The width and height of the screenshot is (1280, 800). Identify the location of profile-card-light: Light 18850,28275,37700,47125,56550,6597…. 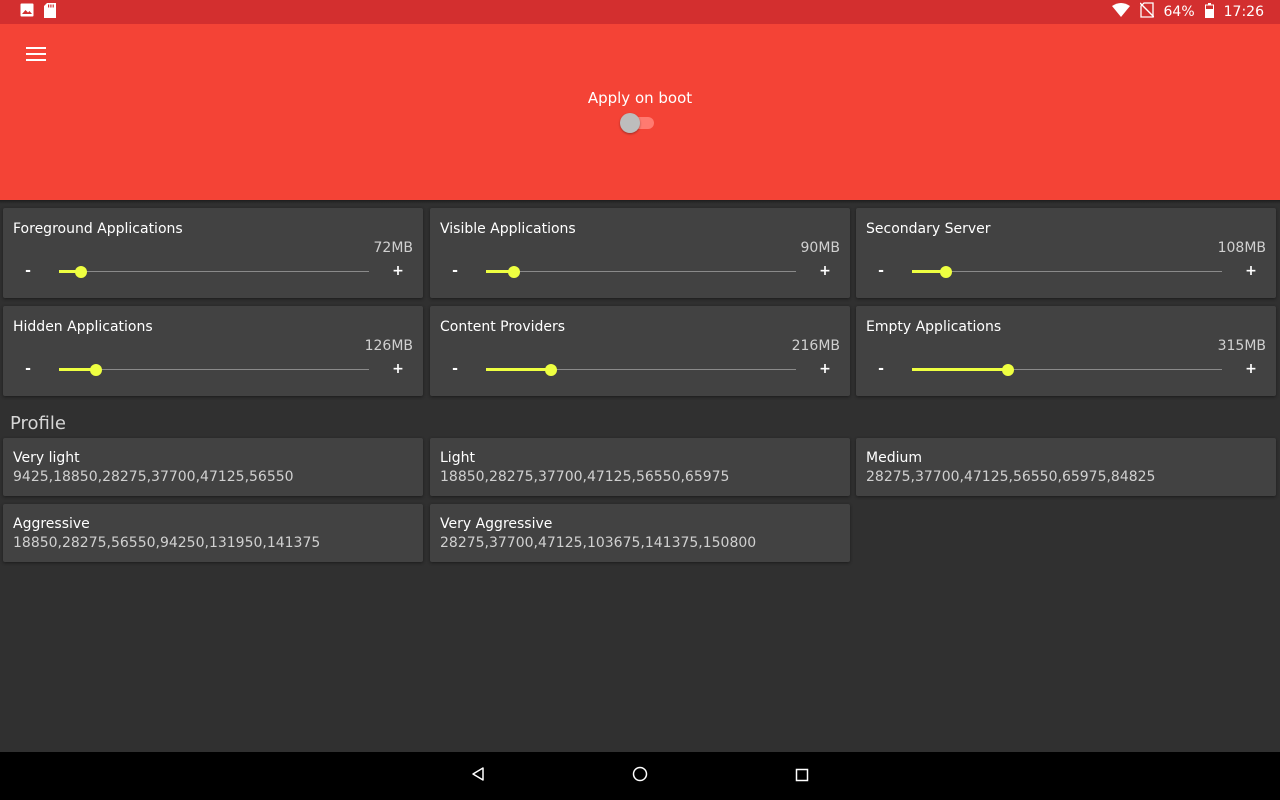
(640, 467).